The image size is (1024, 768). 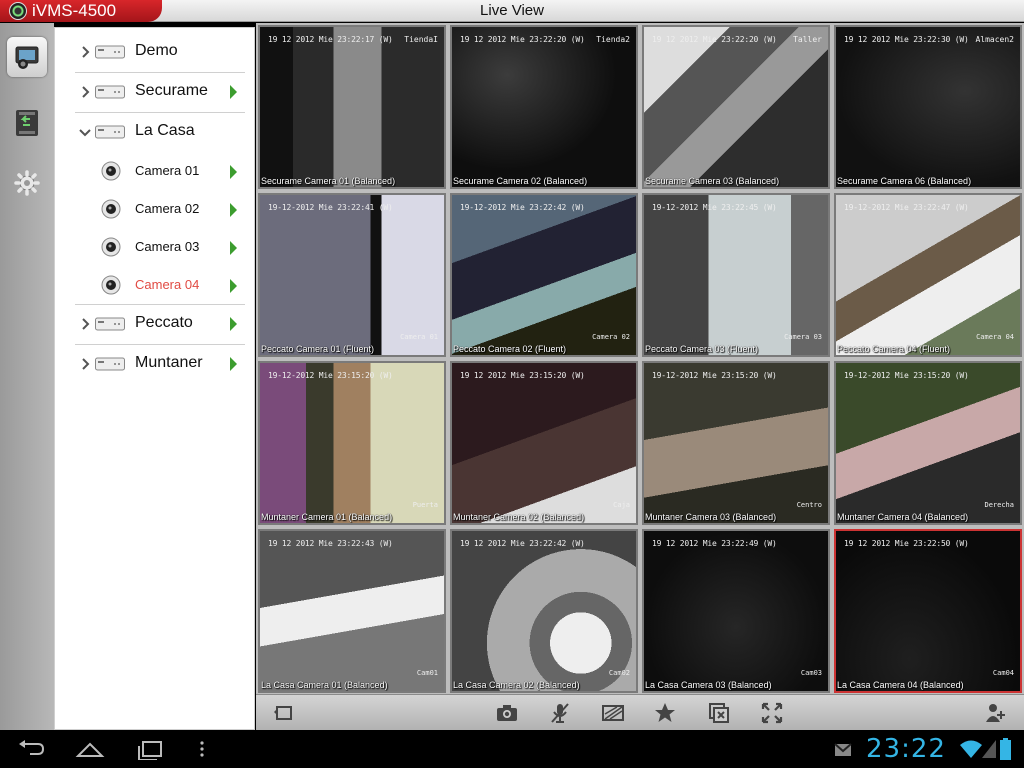 What do you see at coordinates (330, 39) in the screenshot?
I see `osd-timestamp: 19 12 2012 Mie 23:22:17 (W)` at bounding box center [330, 39].